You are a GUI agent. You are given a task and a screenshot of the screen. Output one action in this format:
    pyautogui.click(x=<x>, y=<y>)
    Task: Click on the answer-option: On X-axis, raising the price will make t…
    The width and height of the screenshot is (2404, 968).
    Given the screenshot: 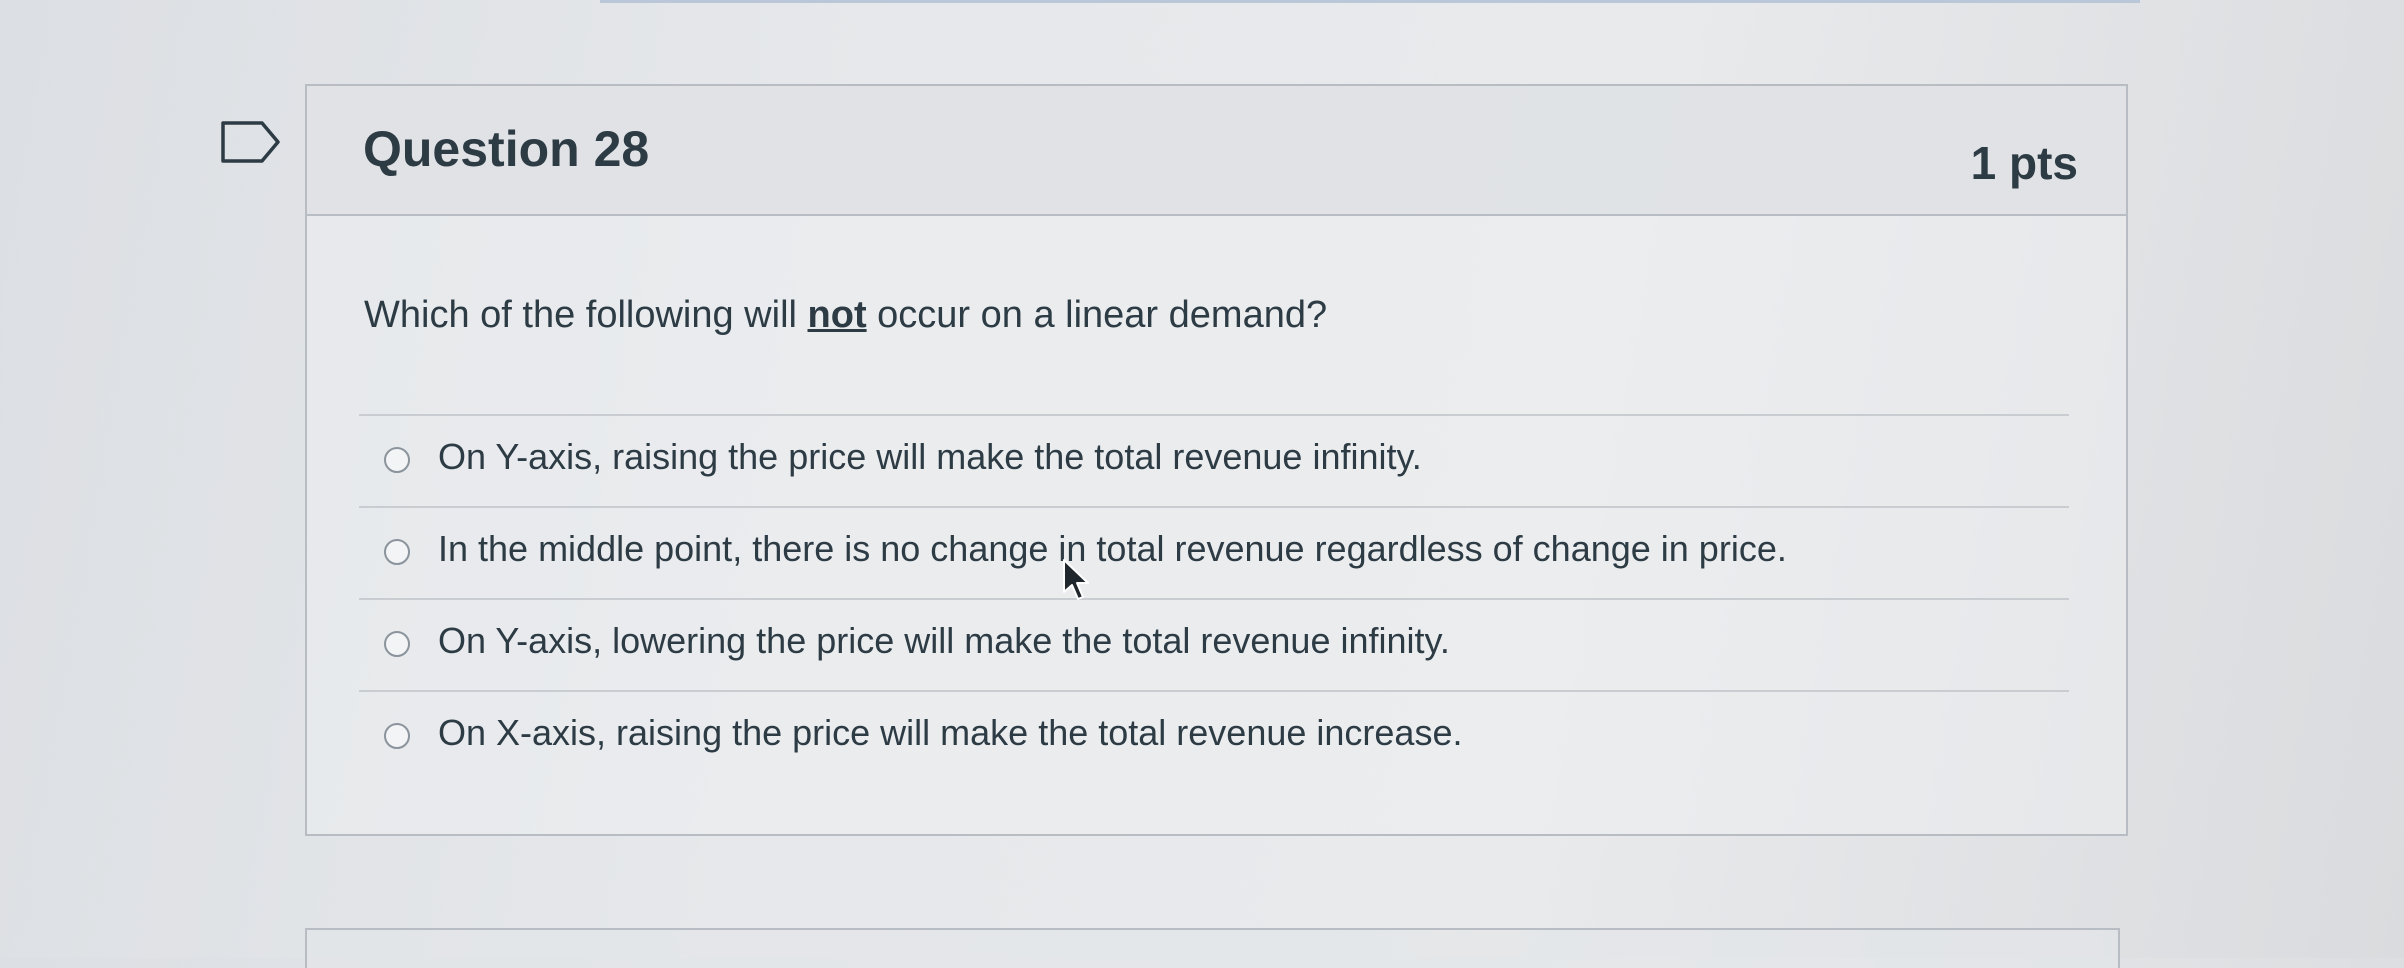 What is the action you would take?
    pyautogui.click(x=1214, y=737)
    